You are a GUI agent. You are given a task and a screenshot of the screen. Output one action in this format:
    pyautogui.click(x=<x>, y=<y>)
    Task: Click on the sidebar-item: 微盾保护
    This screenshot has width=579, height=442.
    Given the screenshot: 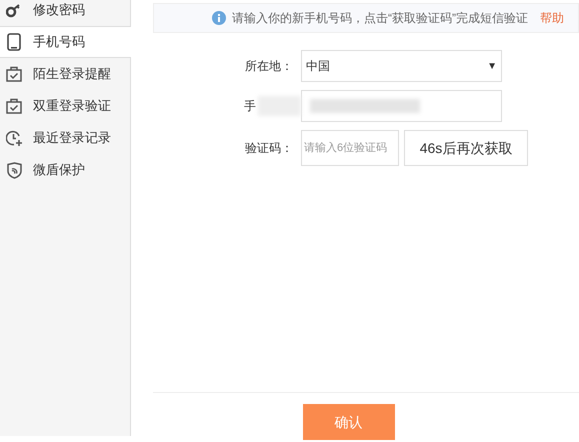 What is the action you would take?
    pyautogui.click(x=65, y=170)
    